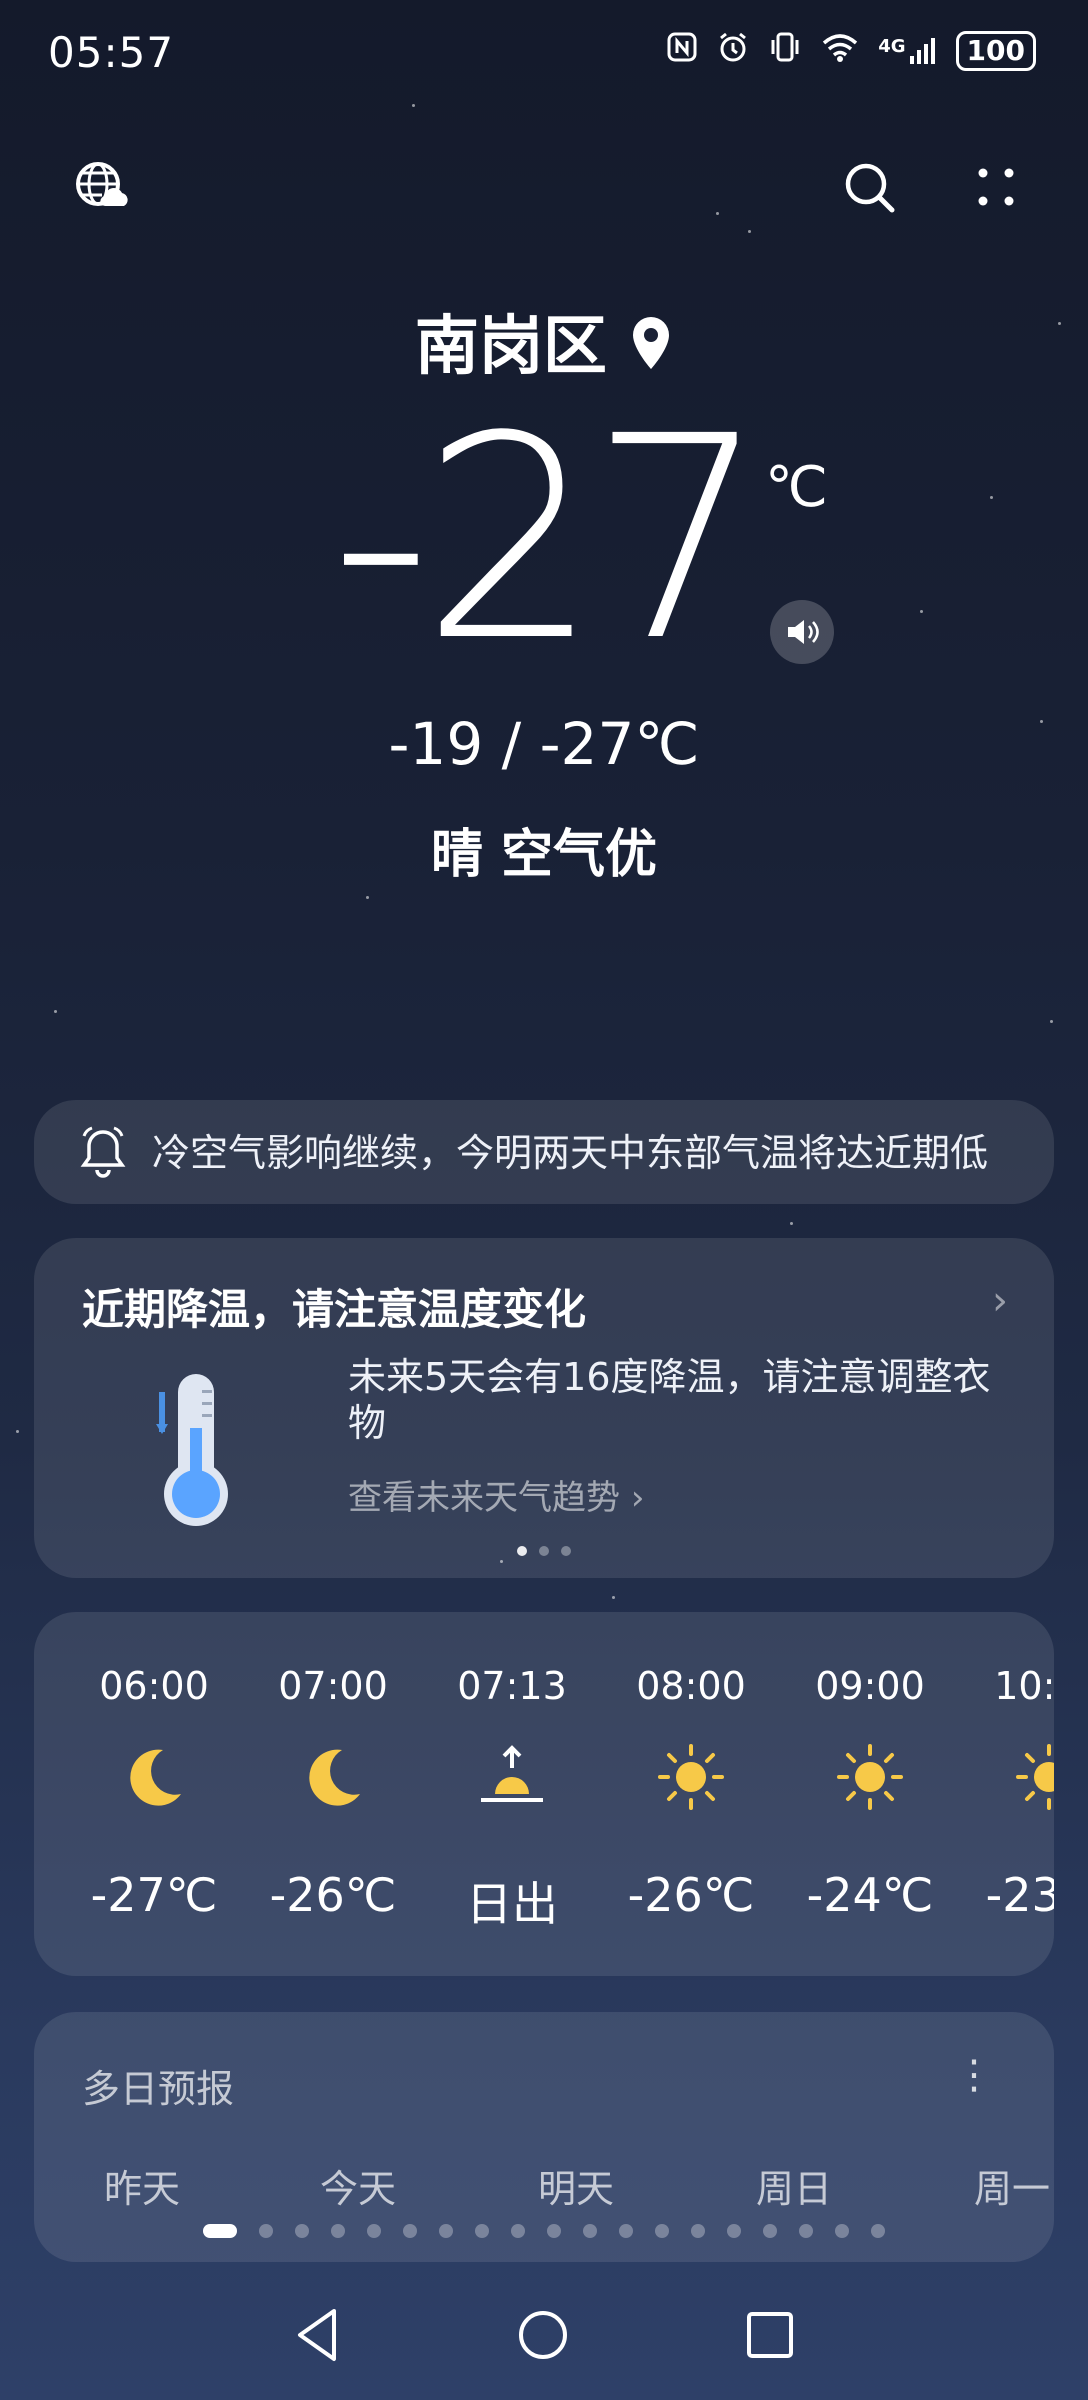  I want to click on day-label: 明天, so click(576, 2189).